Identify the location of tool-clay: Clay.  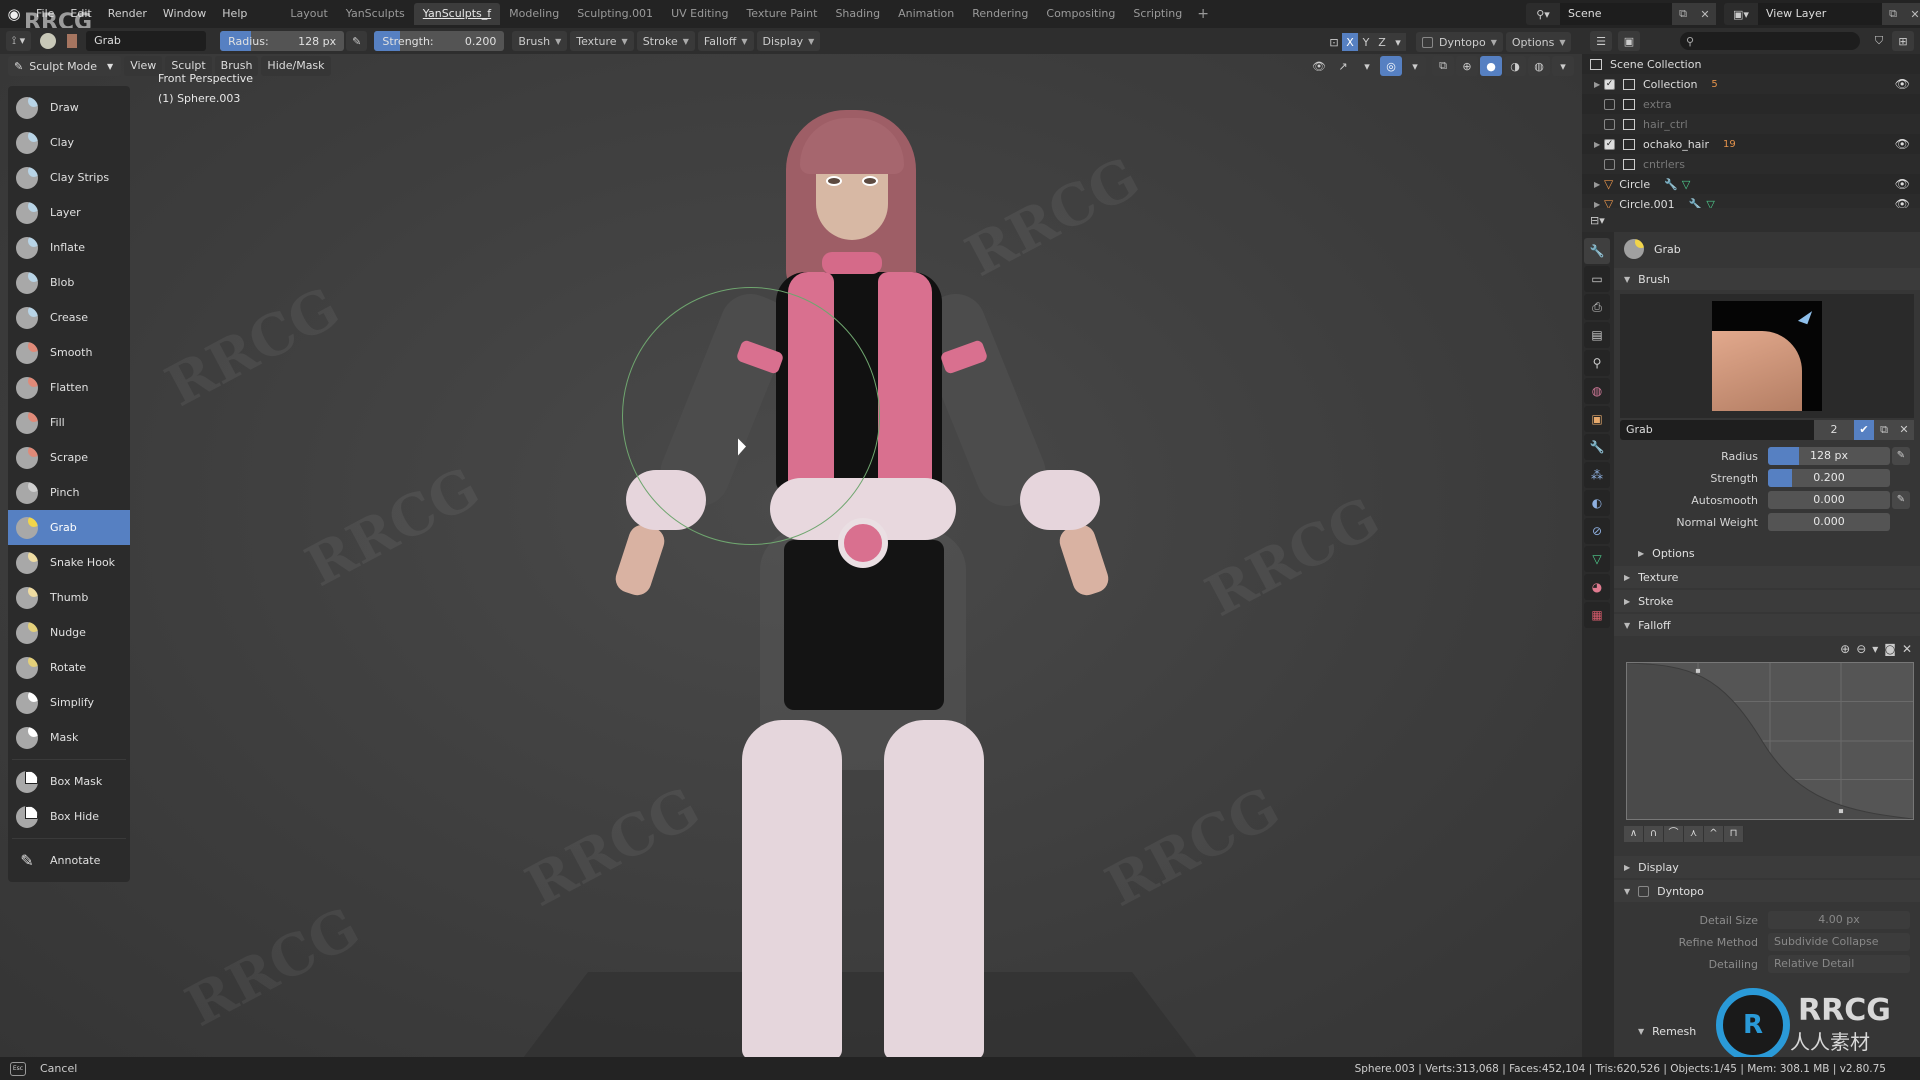
(69, 142).